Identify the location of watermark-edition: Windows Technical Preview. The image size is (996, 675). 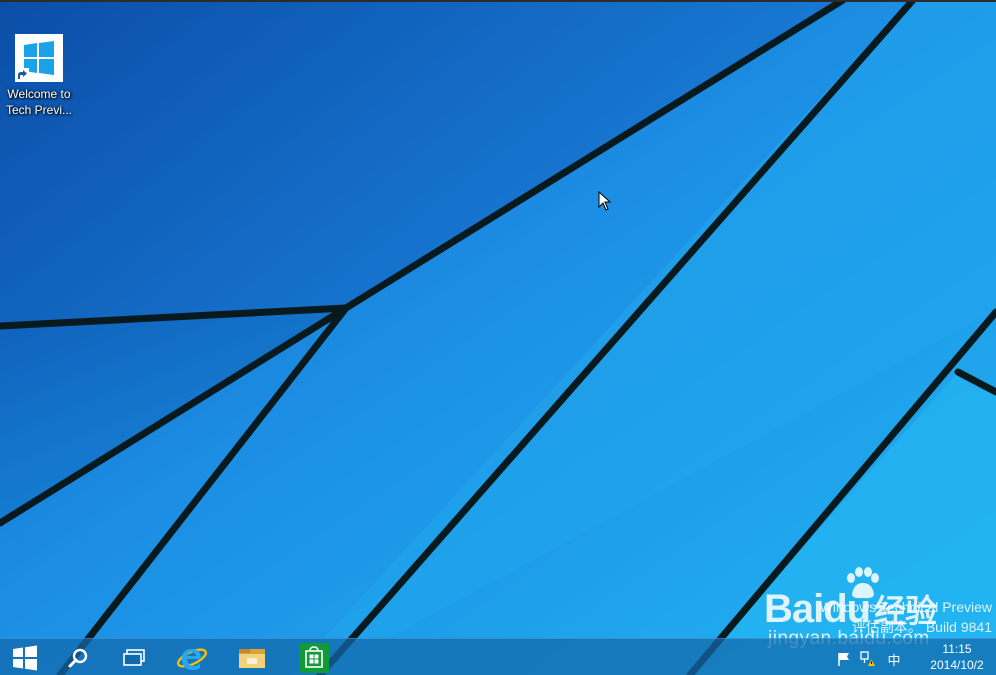
(905, 607).